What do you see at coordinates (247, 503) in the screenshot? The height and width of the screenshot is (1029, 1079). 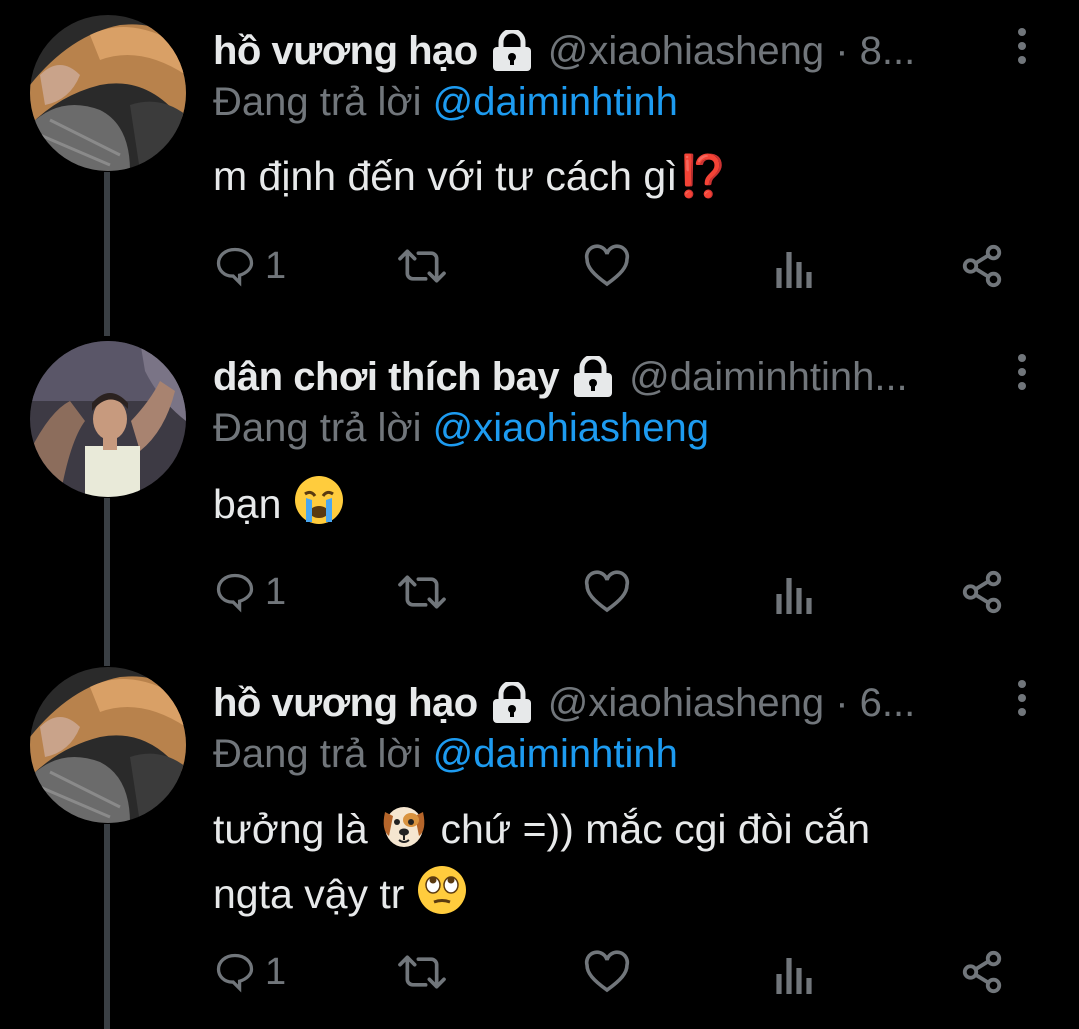 I see `tweet-text-content: bạn` at bounding box center [247, 503].